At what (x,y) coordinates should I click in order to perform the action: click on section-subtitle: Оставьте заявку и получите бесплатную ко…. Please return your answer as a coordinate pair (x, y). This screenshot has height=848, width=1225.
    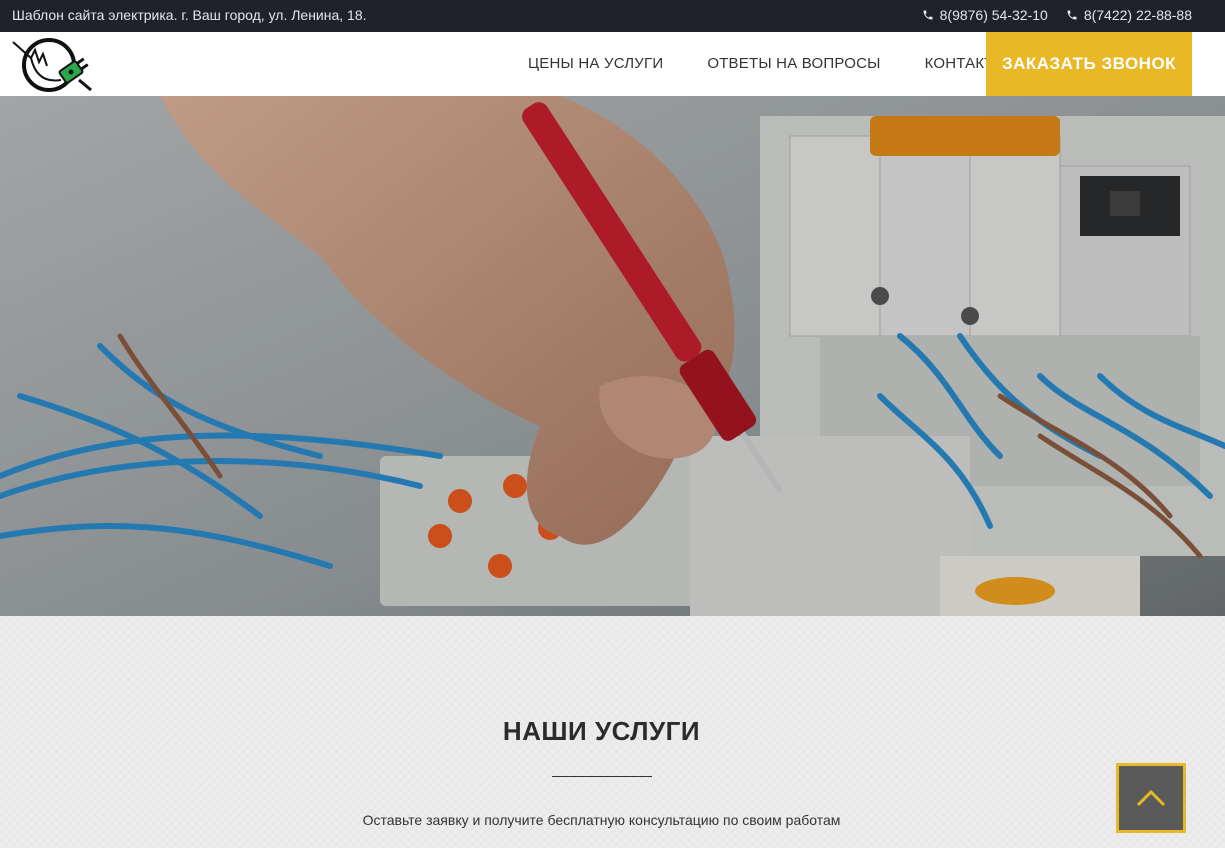
    Looking at the image, I should click on (601, 820).